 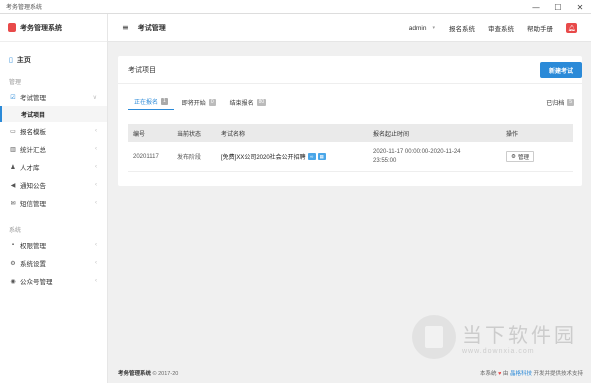 I want to click on tab-archived: 已归档 5, so click(x=560, y=102).